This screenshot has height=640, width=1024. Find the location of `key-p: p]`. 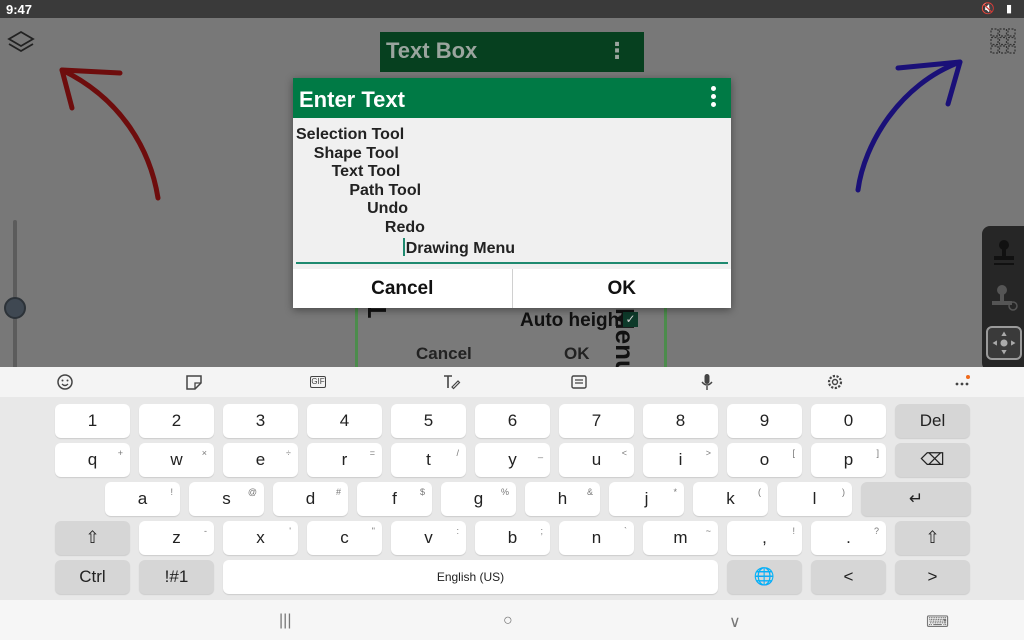

key-p: p] is located at coordinates (848, 460).